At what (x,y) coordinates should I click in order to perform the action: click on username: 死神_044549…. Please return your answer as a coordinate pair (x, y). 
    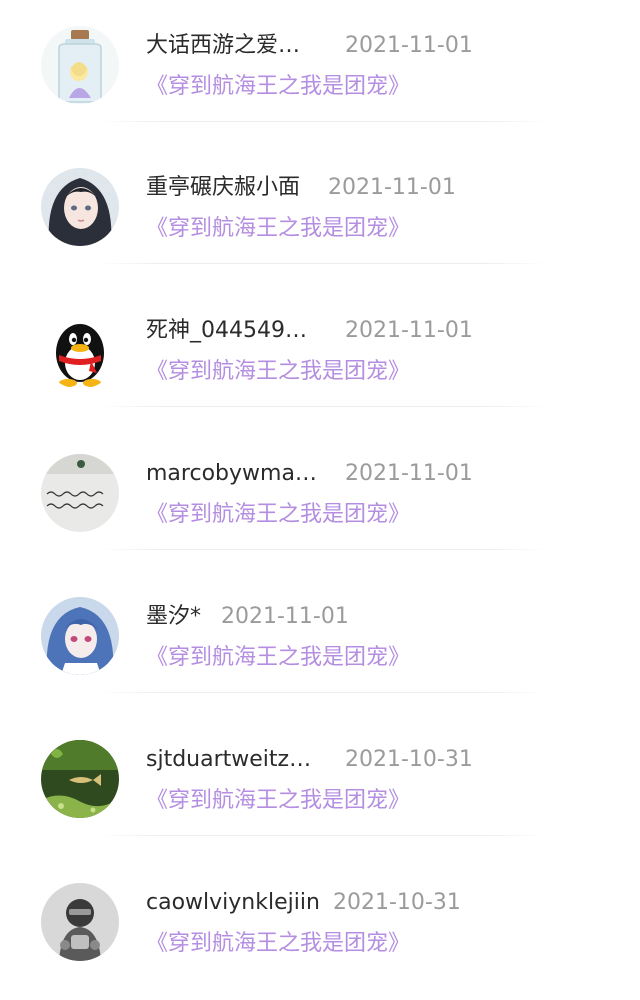
    Looking at the image, I should click on (226, 331).